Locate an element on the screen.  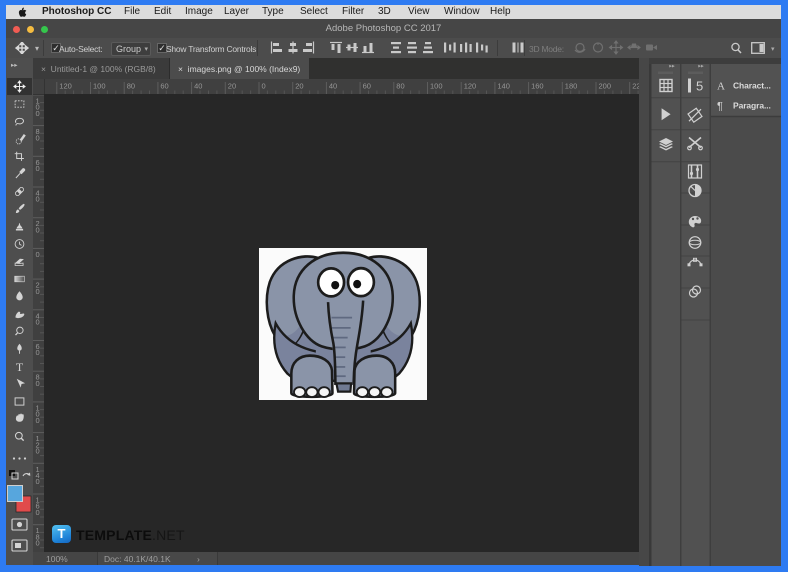
svg-text: 5 is located at coordinates (699, 85).